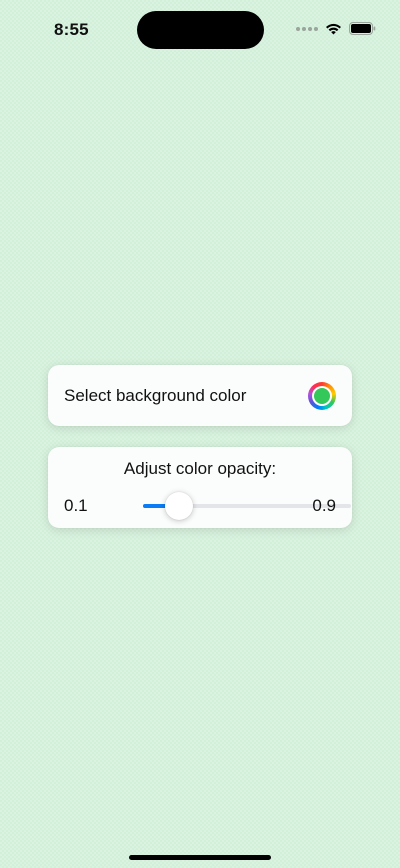 Image resolution: width=400 pixels, height=868 pixels. I want to click on wifi-icon, so click(333, 29).